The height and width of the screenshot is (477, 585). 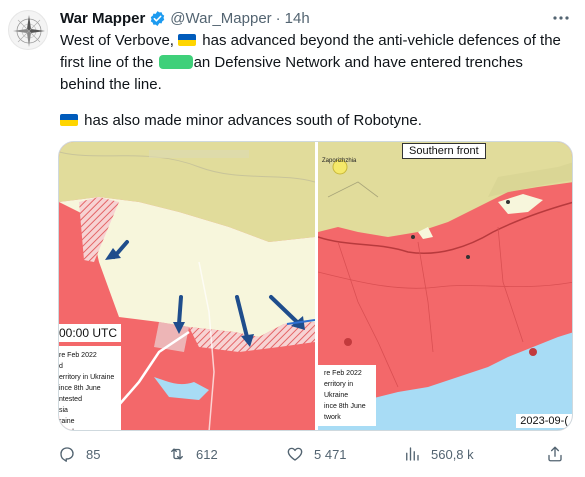 What do you see at coordinates (220, 18) in the screenshot?
I see `author-handle: @War_Mapper` at bounding box center [220, 18].